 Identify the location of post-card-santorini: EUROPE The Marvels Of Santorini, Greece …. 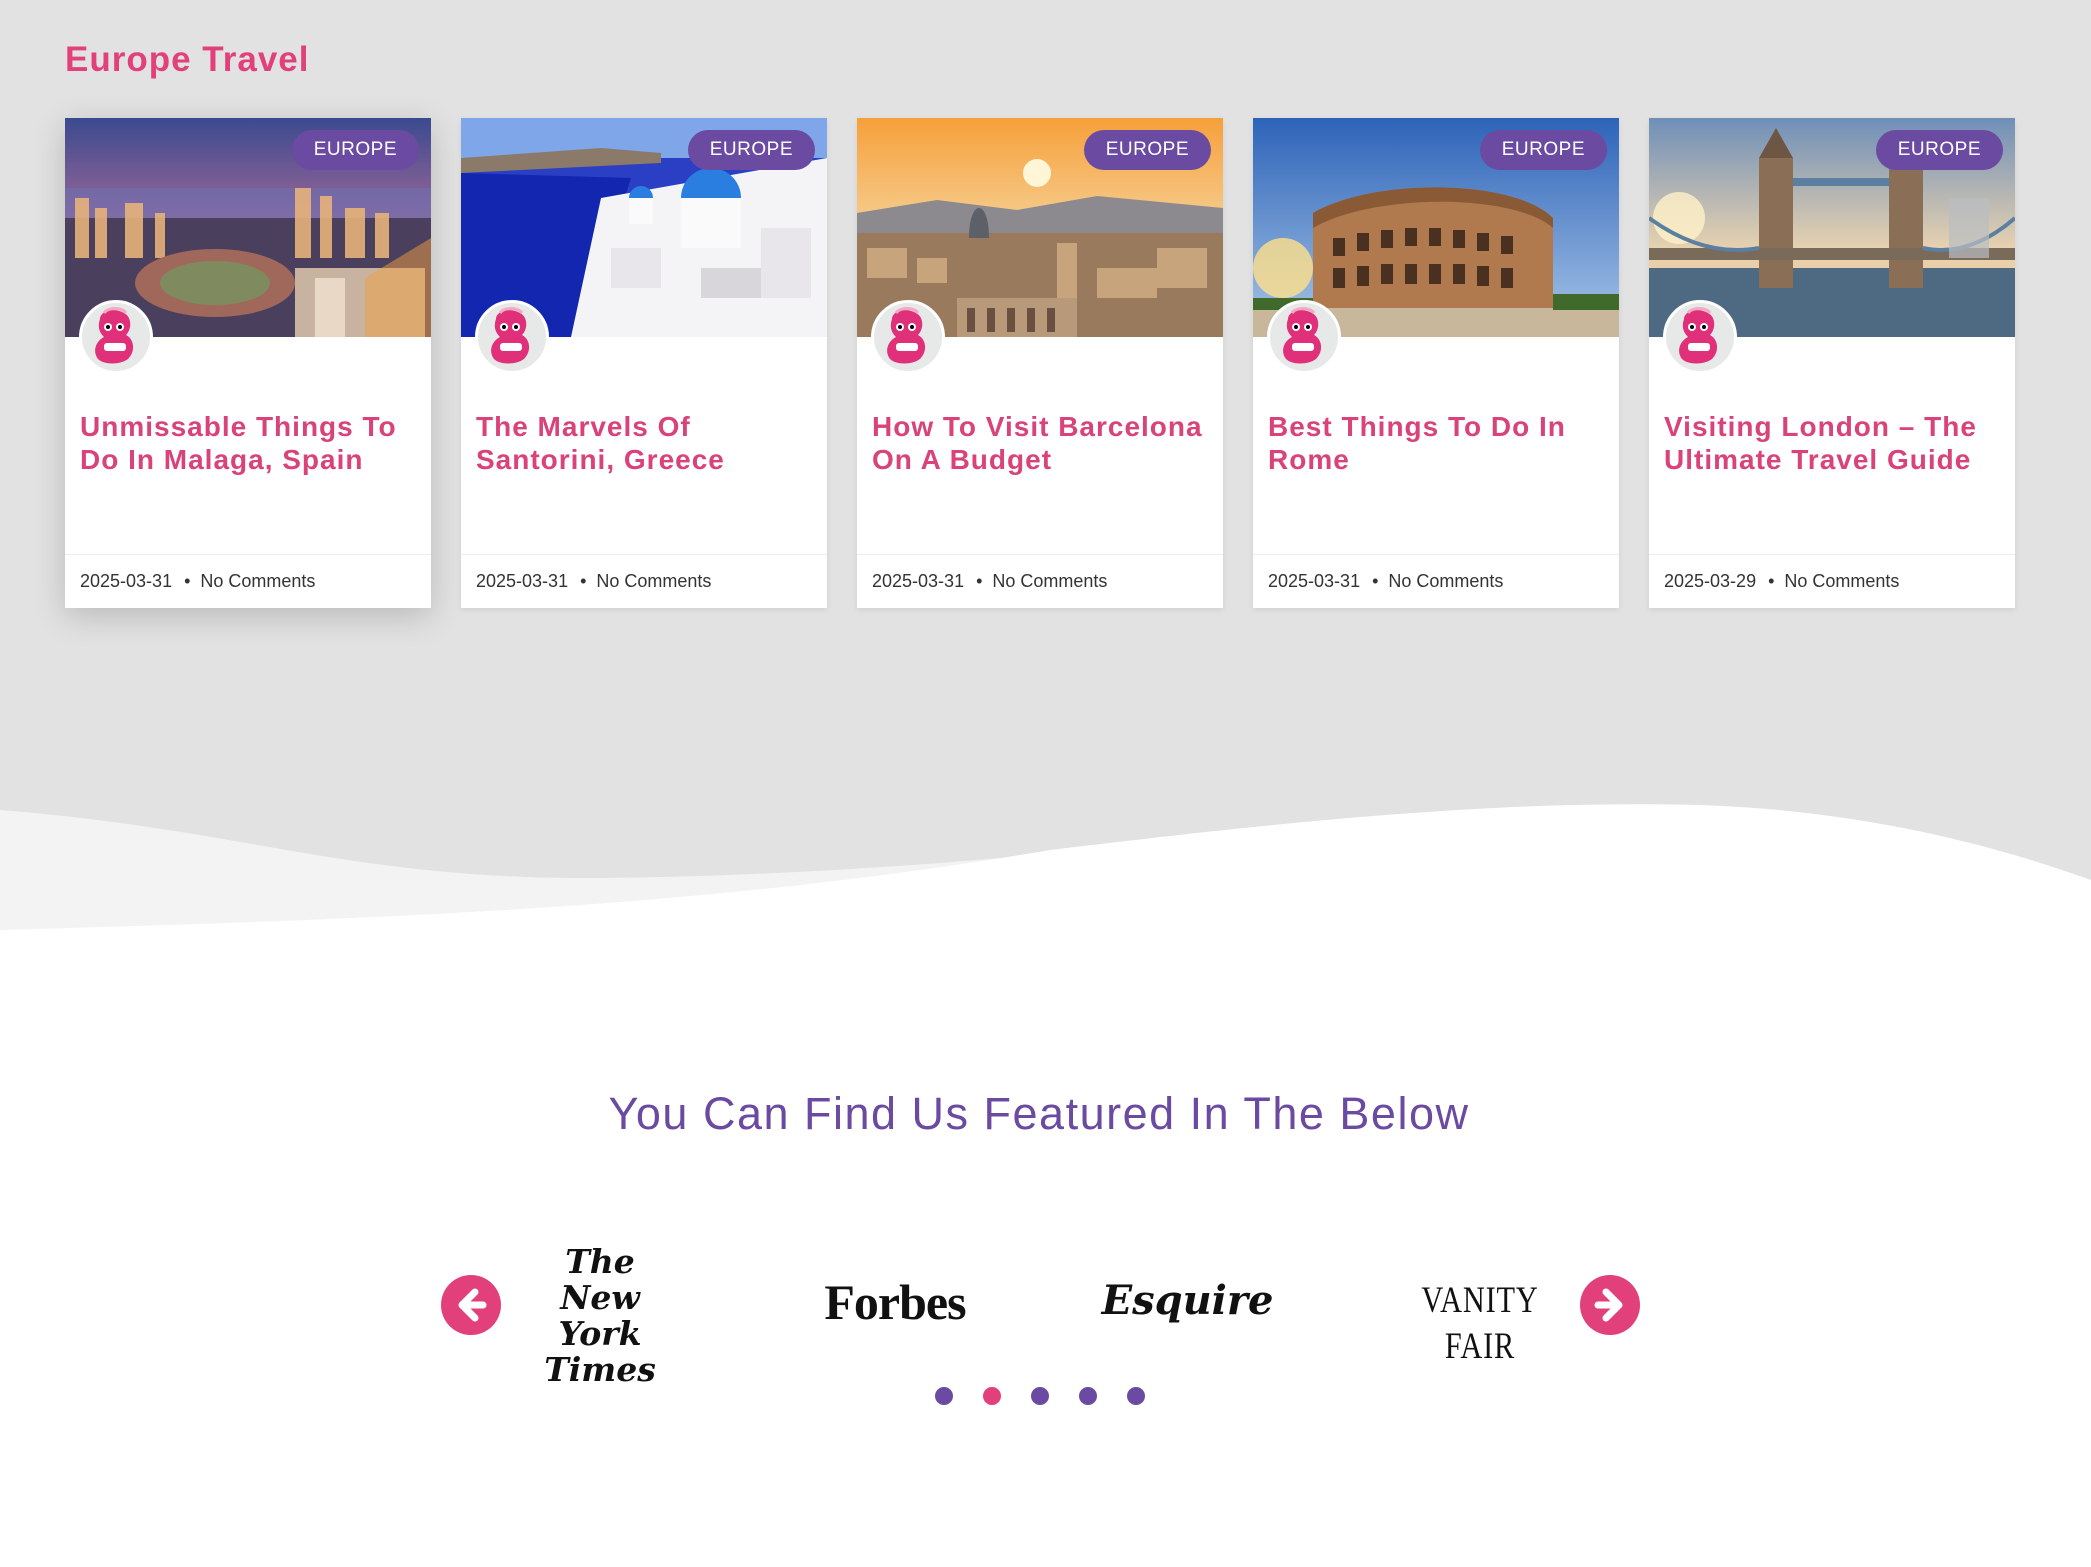
(644, 363).